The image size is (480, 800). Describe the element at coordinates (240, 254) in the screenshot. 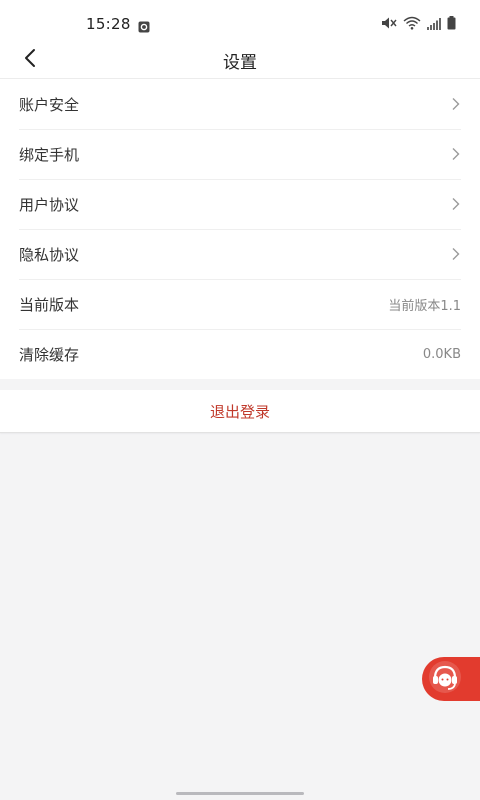

I see `settings-item-privacy-policy: 隐私协议` at that location.